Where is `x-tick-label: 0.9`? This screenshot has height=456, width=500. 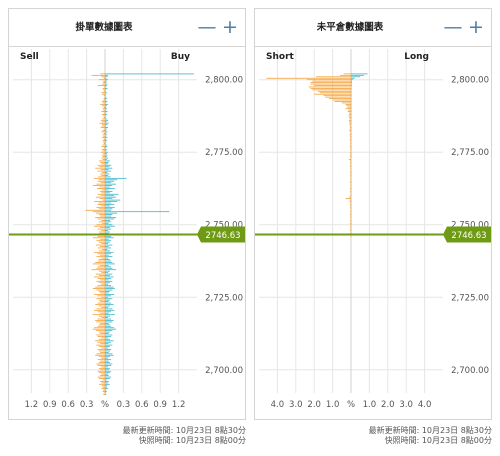 x-tick-label: 0.9 is located at coordinates (160, 405).